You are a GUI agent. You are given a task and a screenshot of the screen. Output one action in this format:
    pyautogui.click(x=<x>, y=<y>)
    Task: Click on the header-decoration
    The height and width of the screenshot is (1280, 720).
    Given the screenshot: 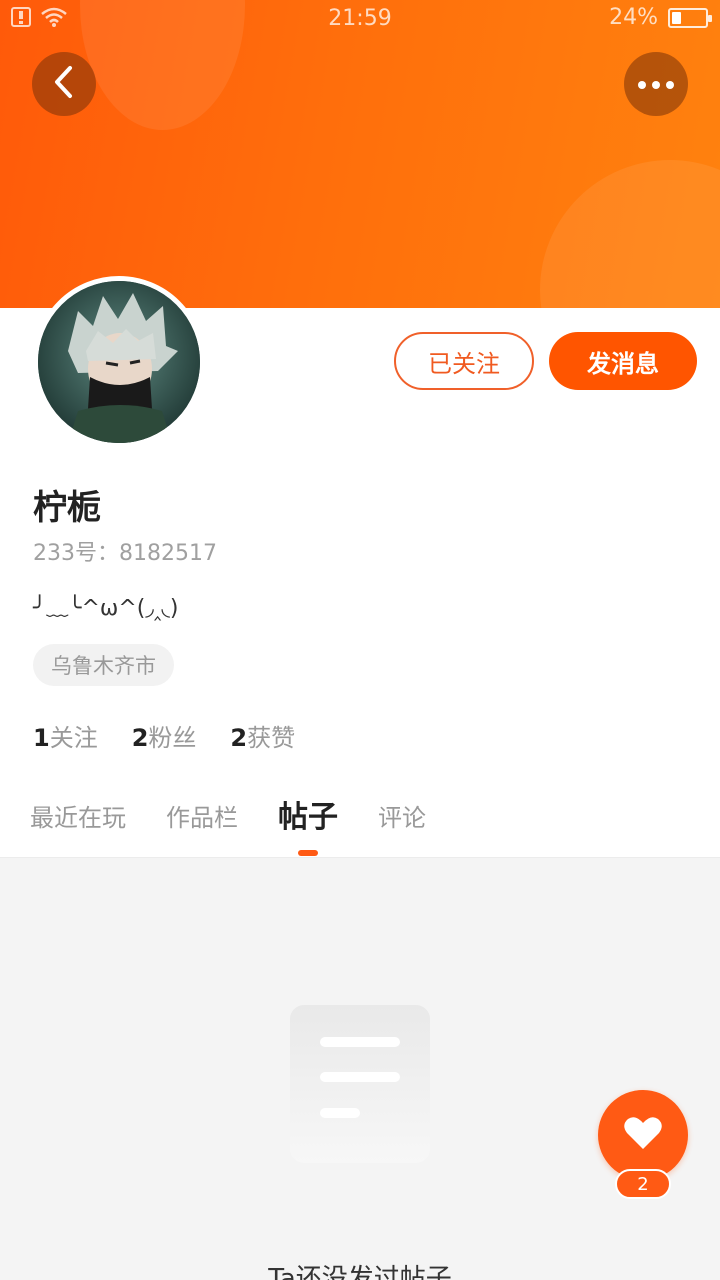 What is the action you would take?
    pyautogui.click(x=630, y=234)
    